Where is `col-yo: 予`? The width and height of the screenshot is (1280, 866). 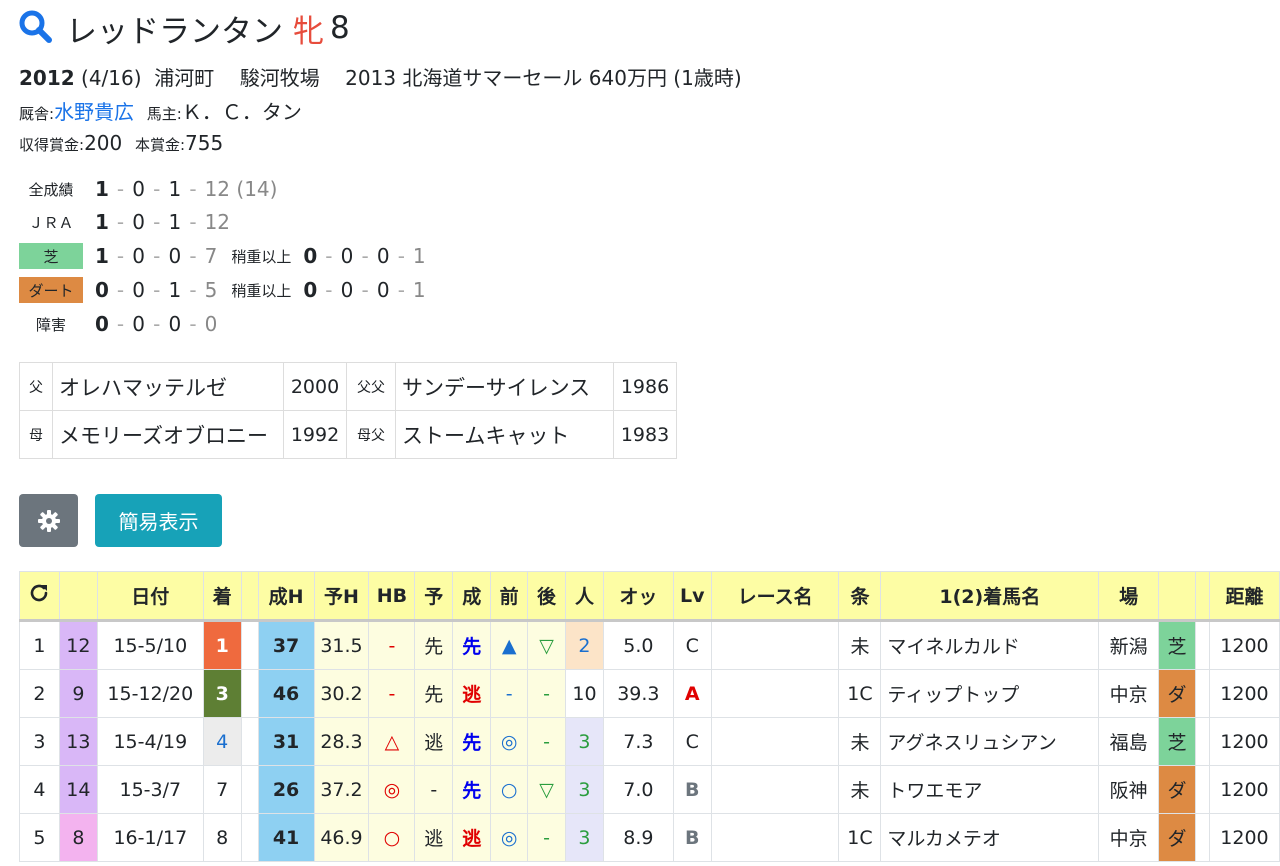 col-yo: 予 is located at coordinates (434, 596).